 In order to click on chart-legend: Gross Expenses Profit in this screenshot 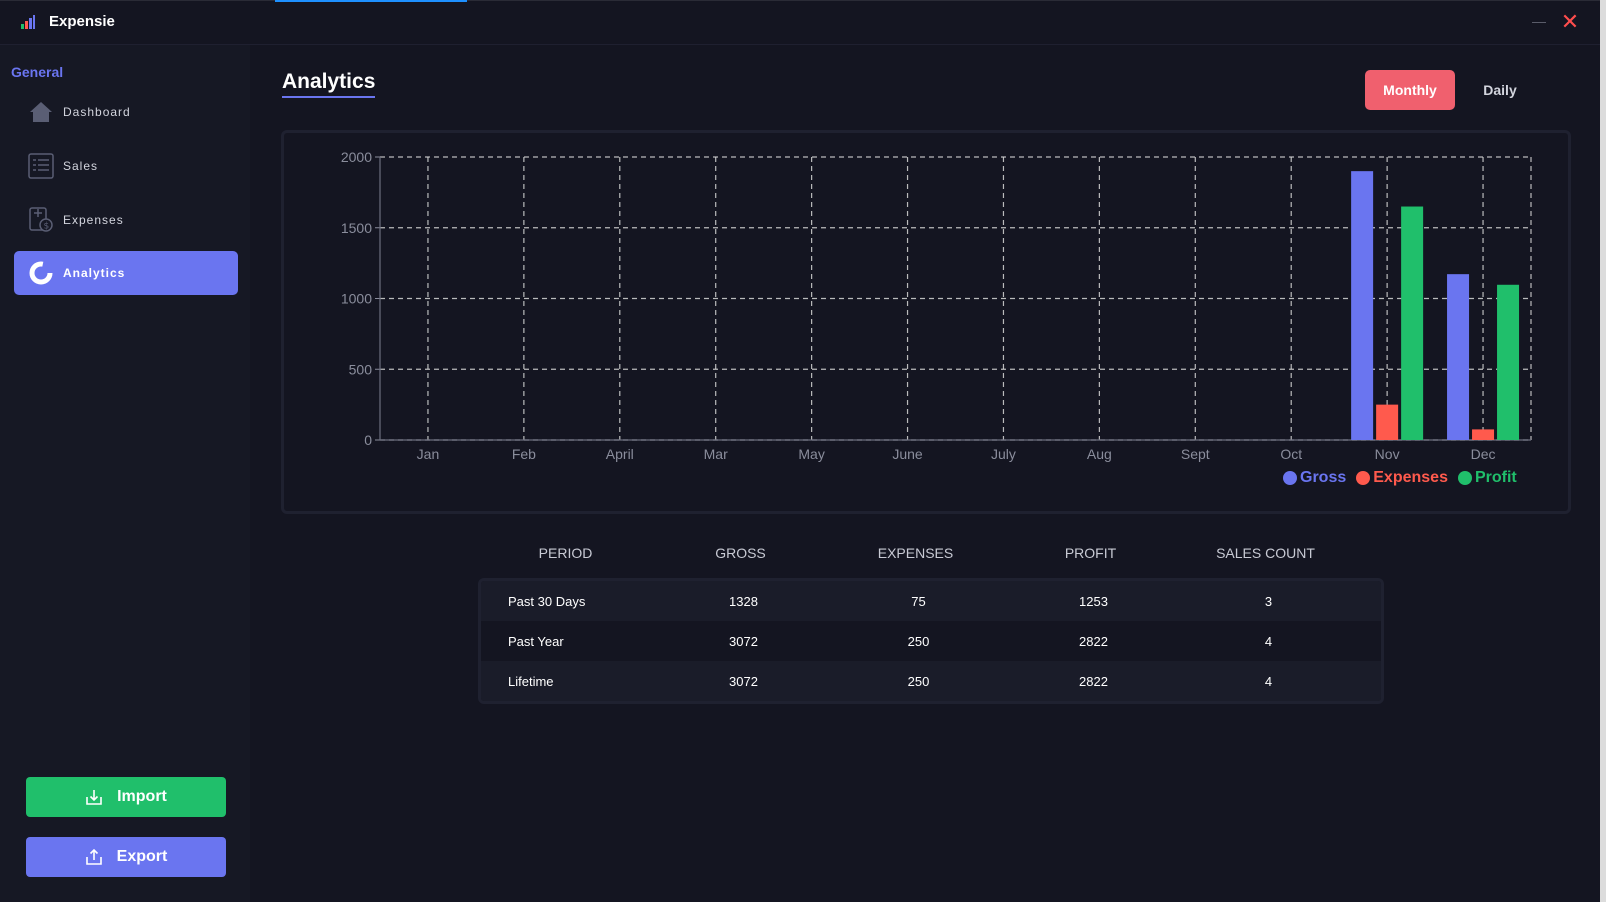, I will do `click(1400, 478)`.